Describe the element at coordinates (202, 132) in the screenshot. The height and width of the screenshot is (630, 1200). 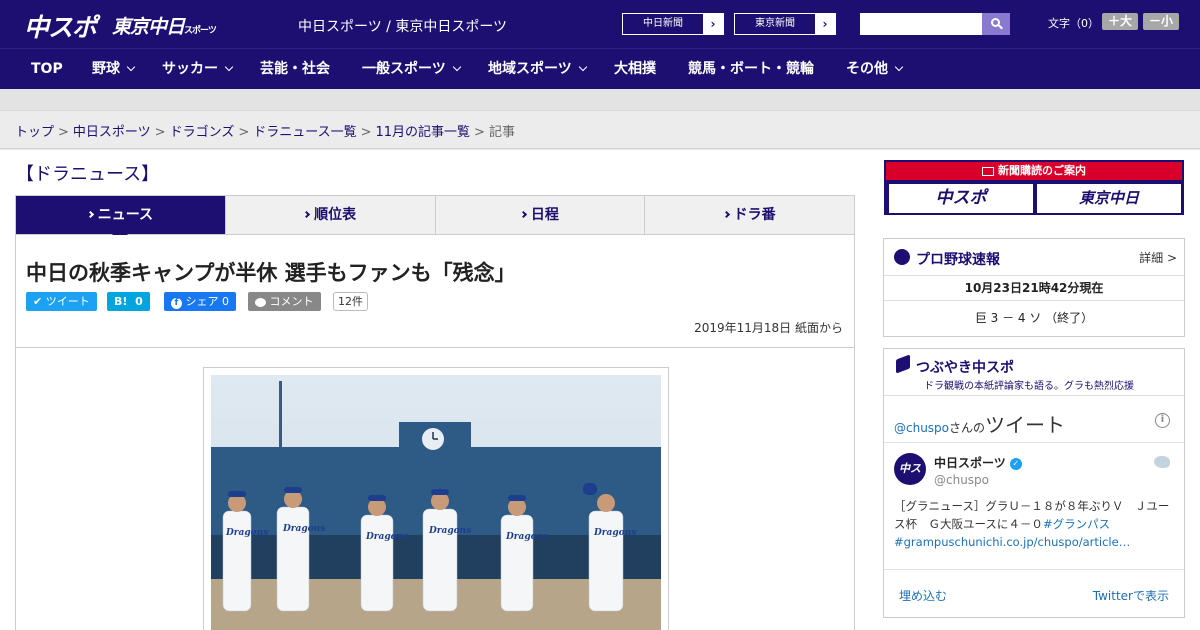
I see `breadcrumb-link-dragons: ドラゴンズ` at that location.